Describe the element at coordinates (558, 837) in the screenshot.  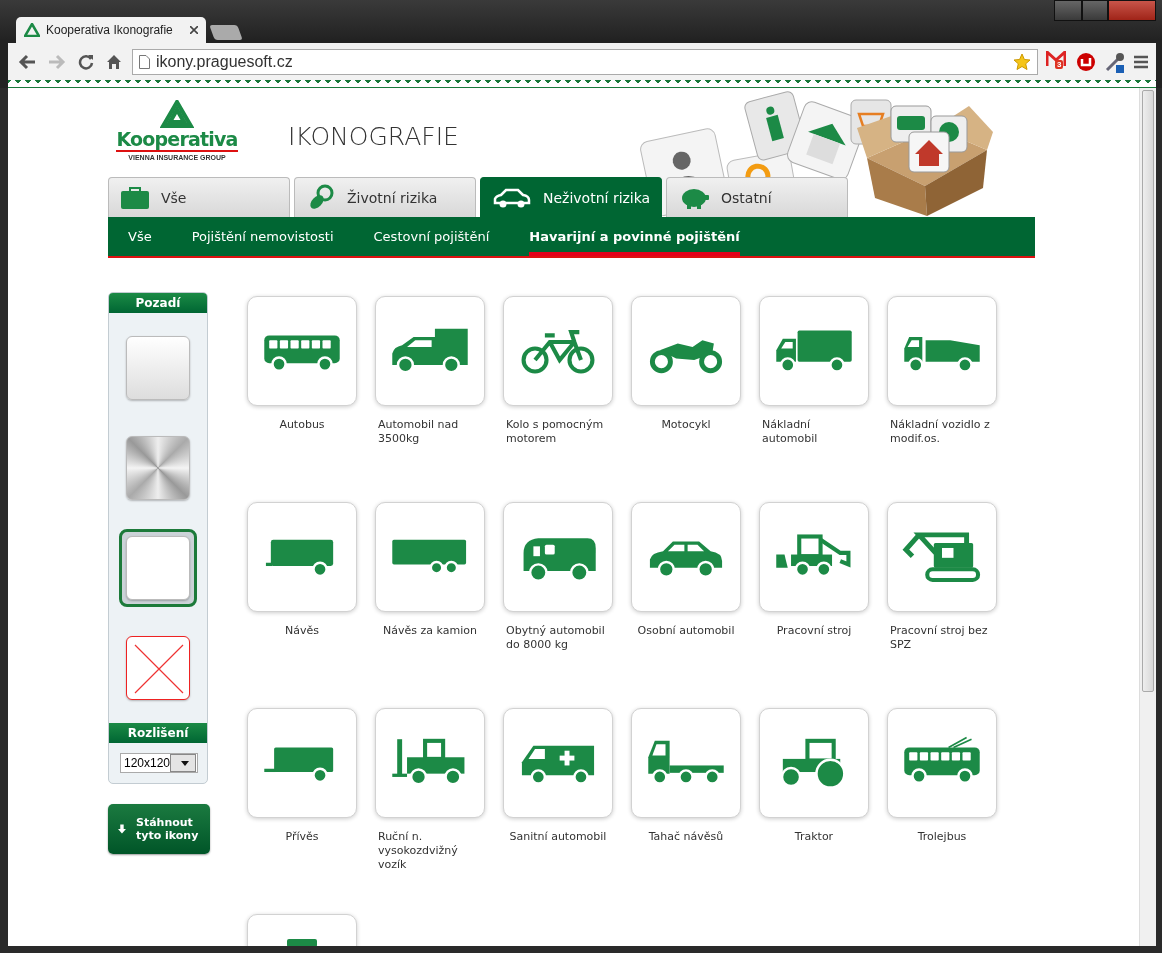
I see `icon-label: Sanitní automobil` at that location.